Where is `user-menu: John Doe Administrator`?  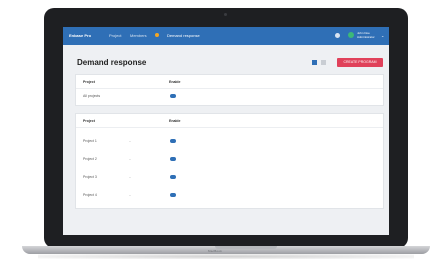
user-menu: John Doe Administrator is located at coordinates (366, 35).